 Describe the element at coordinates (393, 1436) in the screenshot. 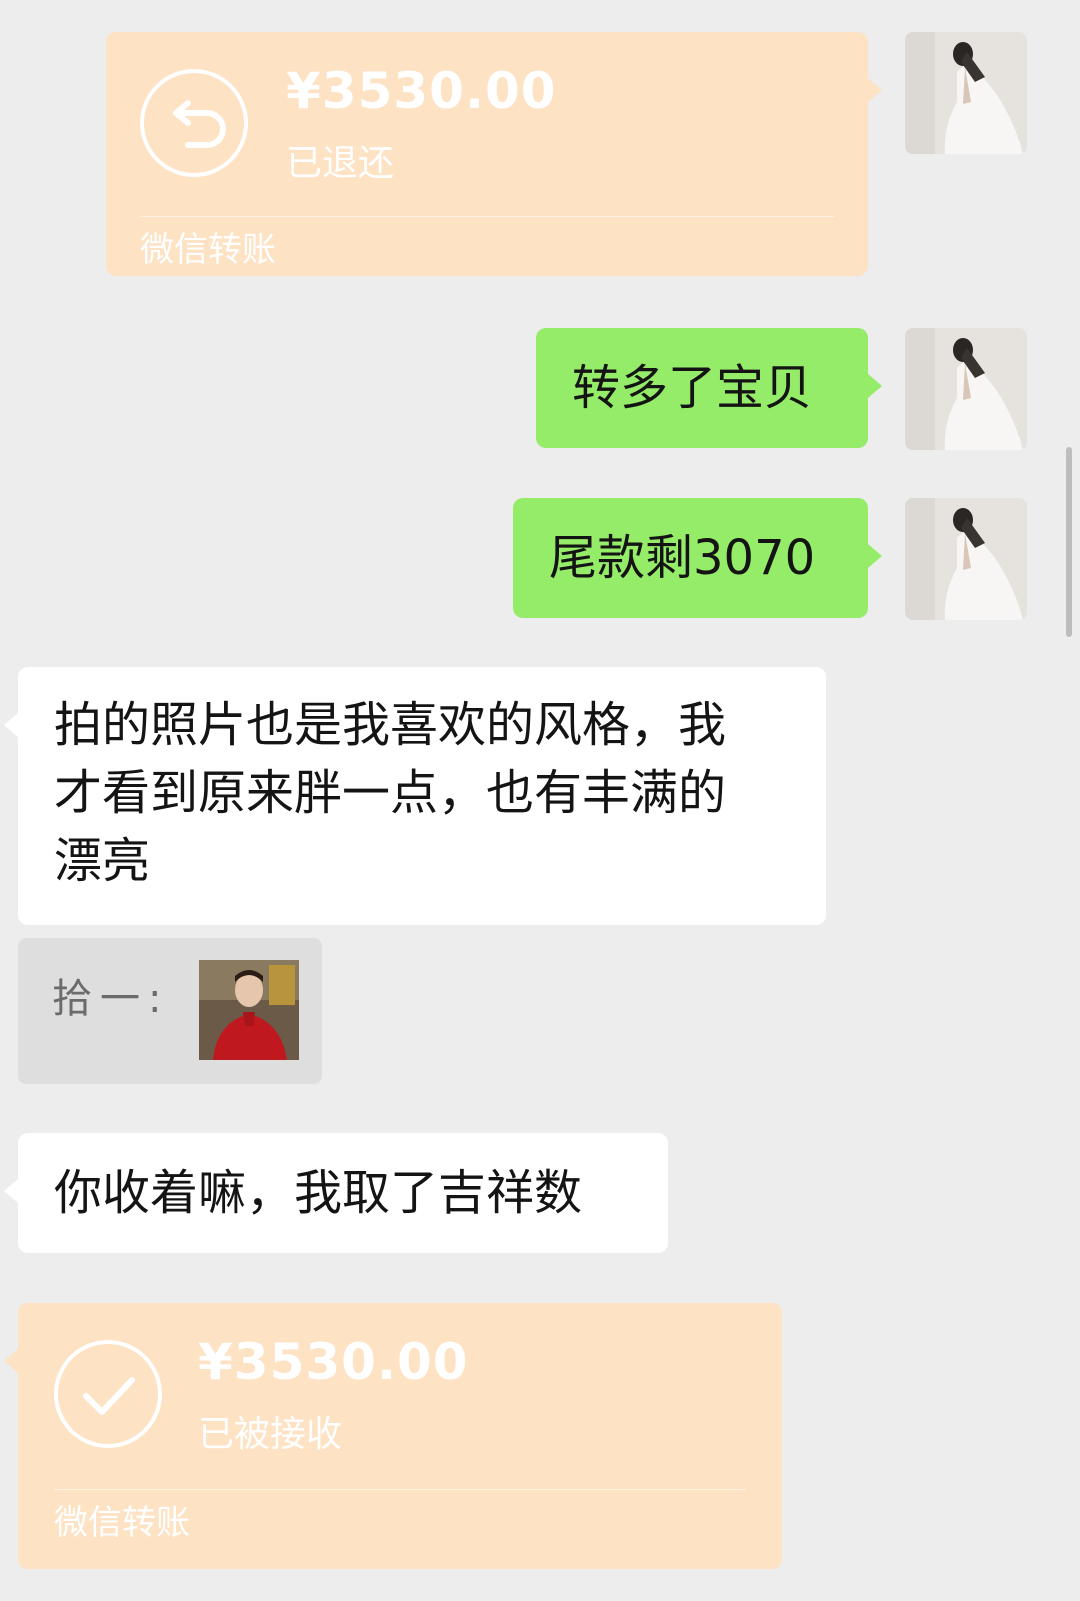

I see `transfer-card-received: ¥3530.00 已被接收 微信转账` at that location.